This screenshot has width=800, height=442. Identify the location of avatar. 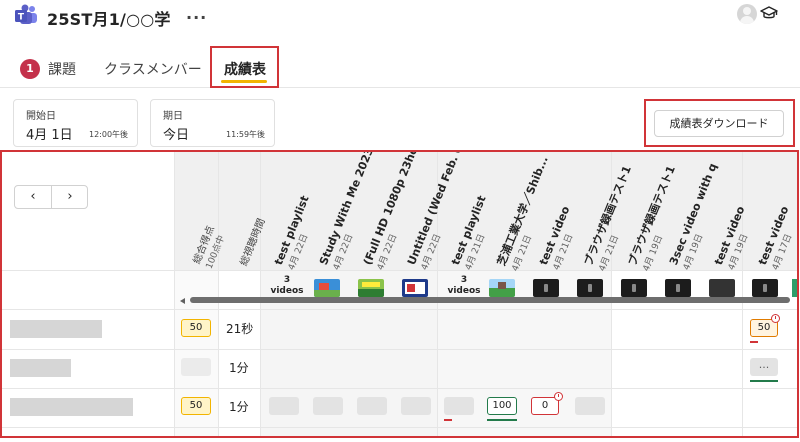
(747, 14).